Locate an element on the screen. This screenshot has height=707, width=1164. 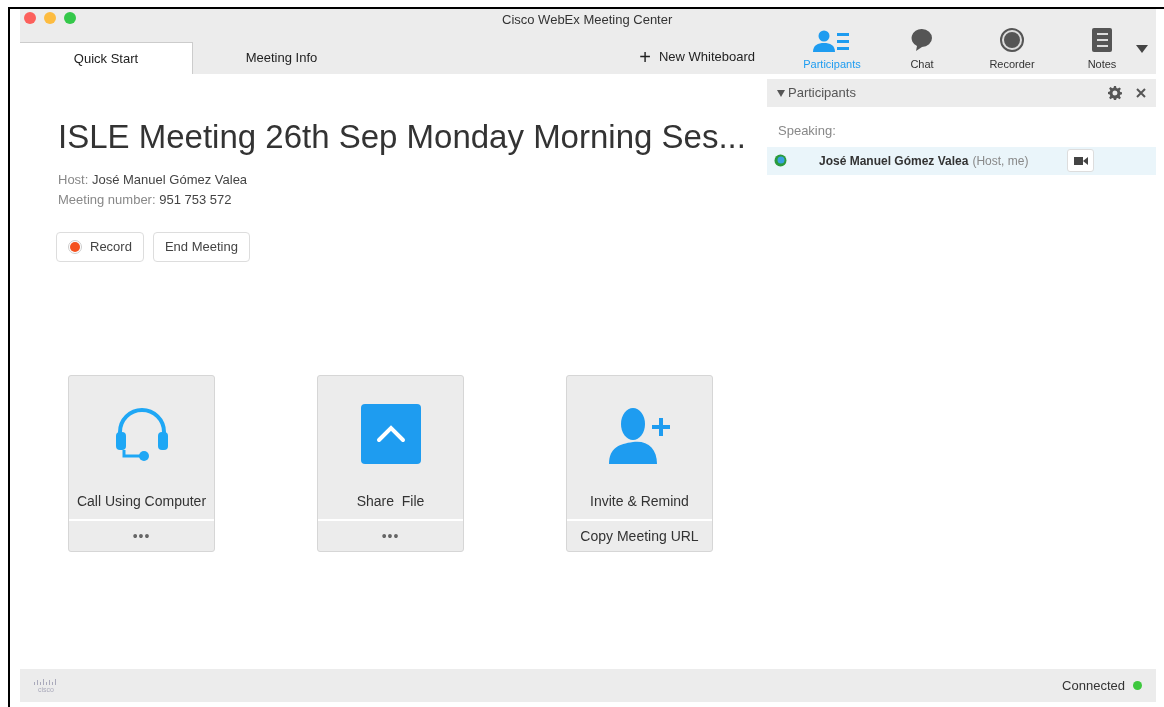
action-card: Share File ••• is located at coordinates (390, 463).